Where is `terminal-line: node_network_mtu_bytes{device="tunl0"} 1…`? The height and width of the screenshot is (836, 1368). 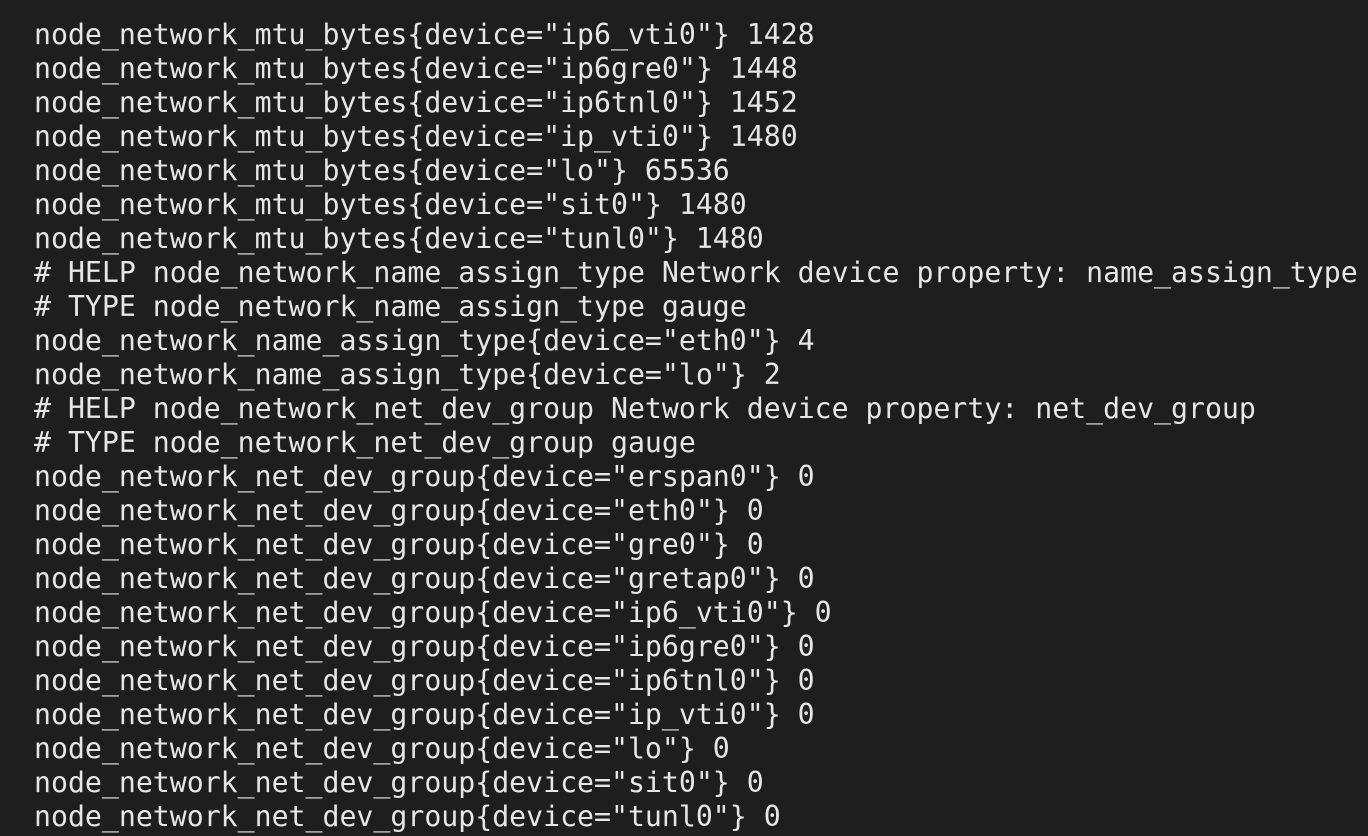 terminal-line: node_network_mtu_bytes{device="tunl0"} 1… is located at coordinates (399, 238).